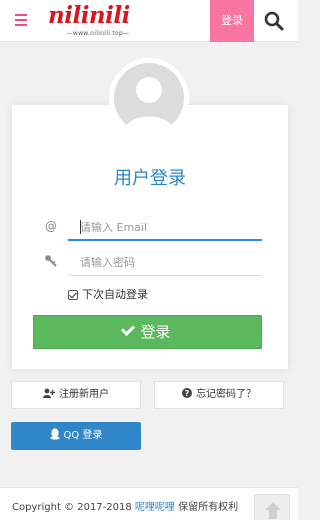  I want to click on logo-text: nilinili, so click(89, 15).